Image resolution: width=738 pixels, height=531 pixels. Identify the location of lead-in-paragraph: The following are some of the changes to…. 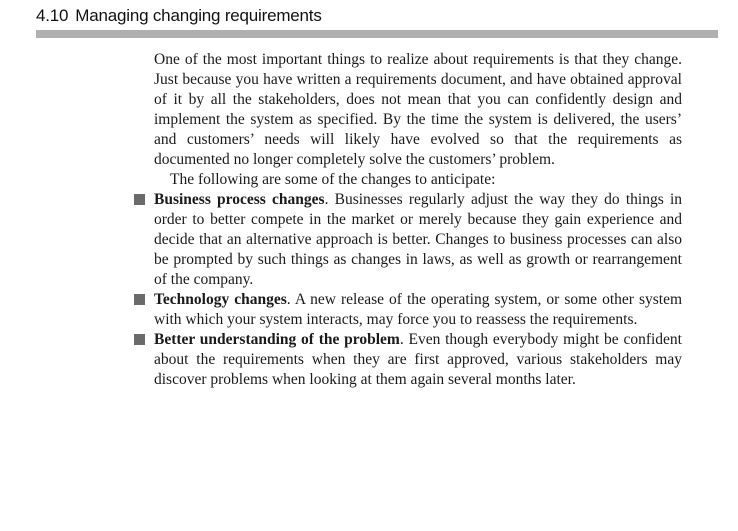
(333, 179).